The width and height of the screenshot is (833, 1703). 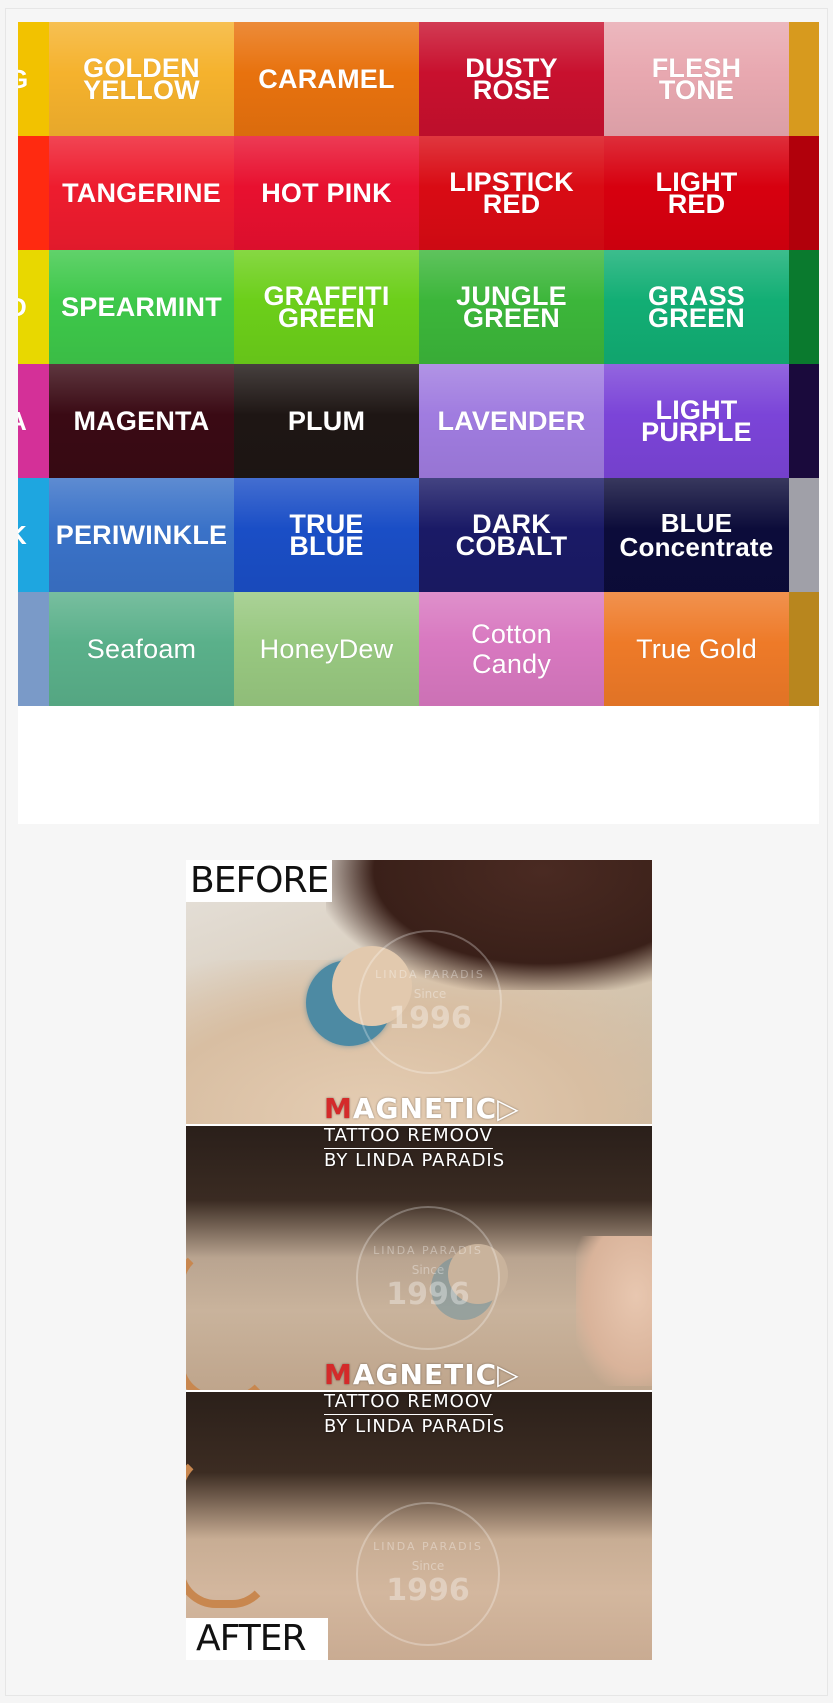 I want to click on color-swatch: LIGHT PURPLE, so click(x=696, y=421).